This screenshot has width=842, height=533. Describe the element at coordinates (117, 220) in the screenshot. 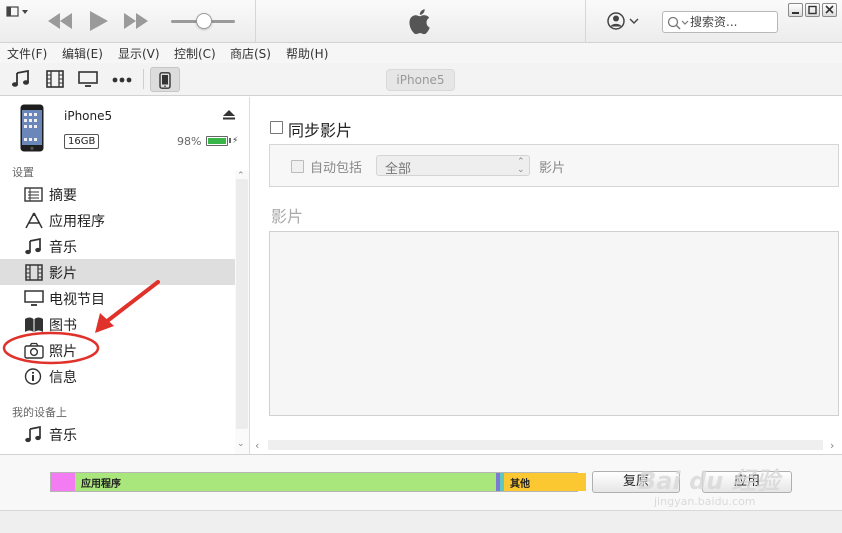

I see `sidebar-item-apps: 应用程序` at that location.